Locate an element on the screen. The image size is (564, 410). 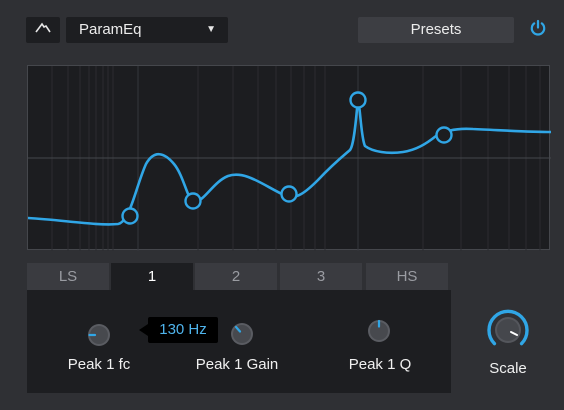
peak-1-gain-label: Peak 1 Gain is located at coordinates (237, 364).